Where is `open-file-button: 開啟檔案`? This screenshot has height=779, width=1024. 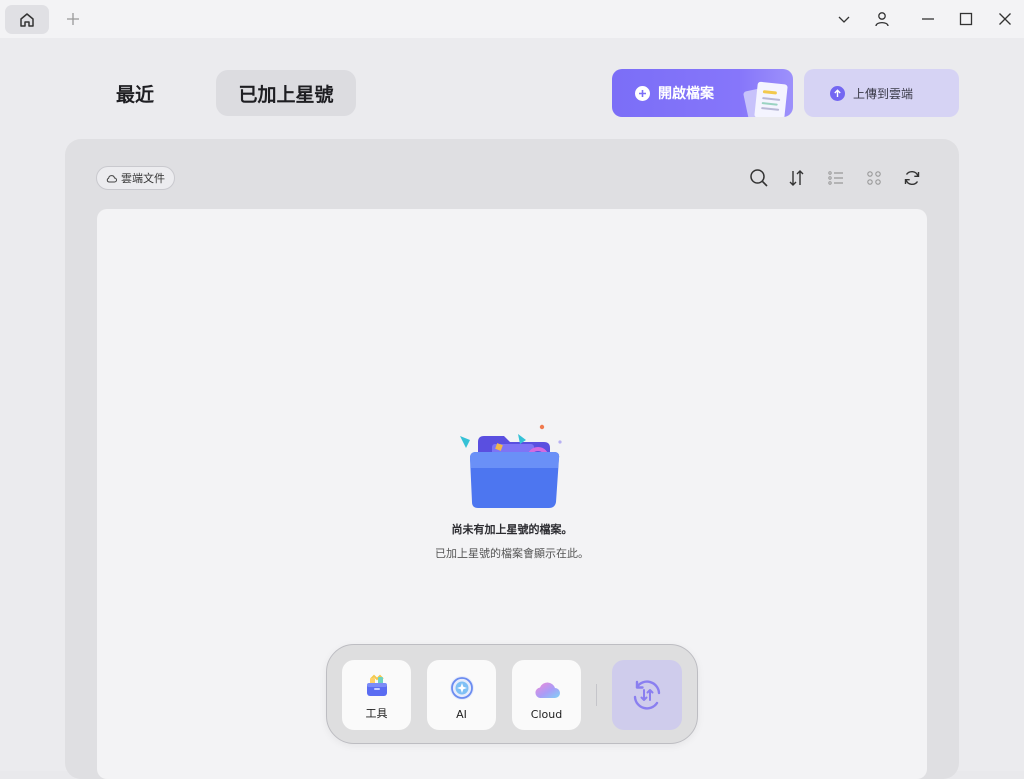
open-file-button: 開啟檔案 is located at coordinates (702, 93).